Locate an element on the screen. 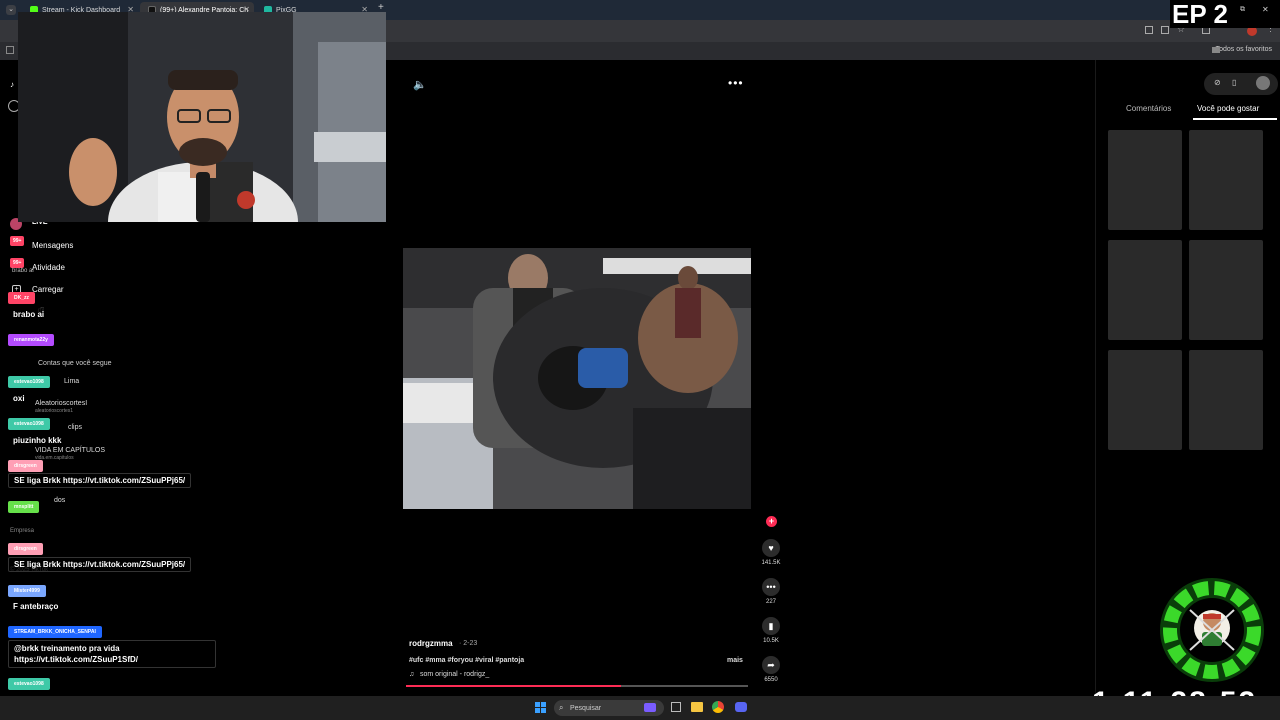 This screenshot has height=720, width=1280. chat-message: F antebraço is located at coordinates (36, 606).